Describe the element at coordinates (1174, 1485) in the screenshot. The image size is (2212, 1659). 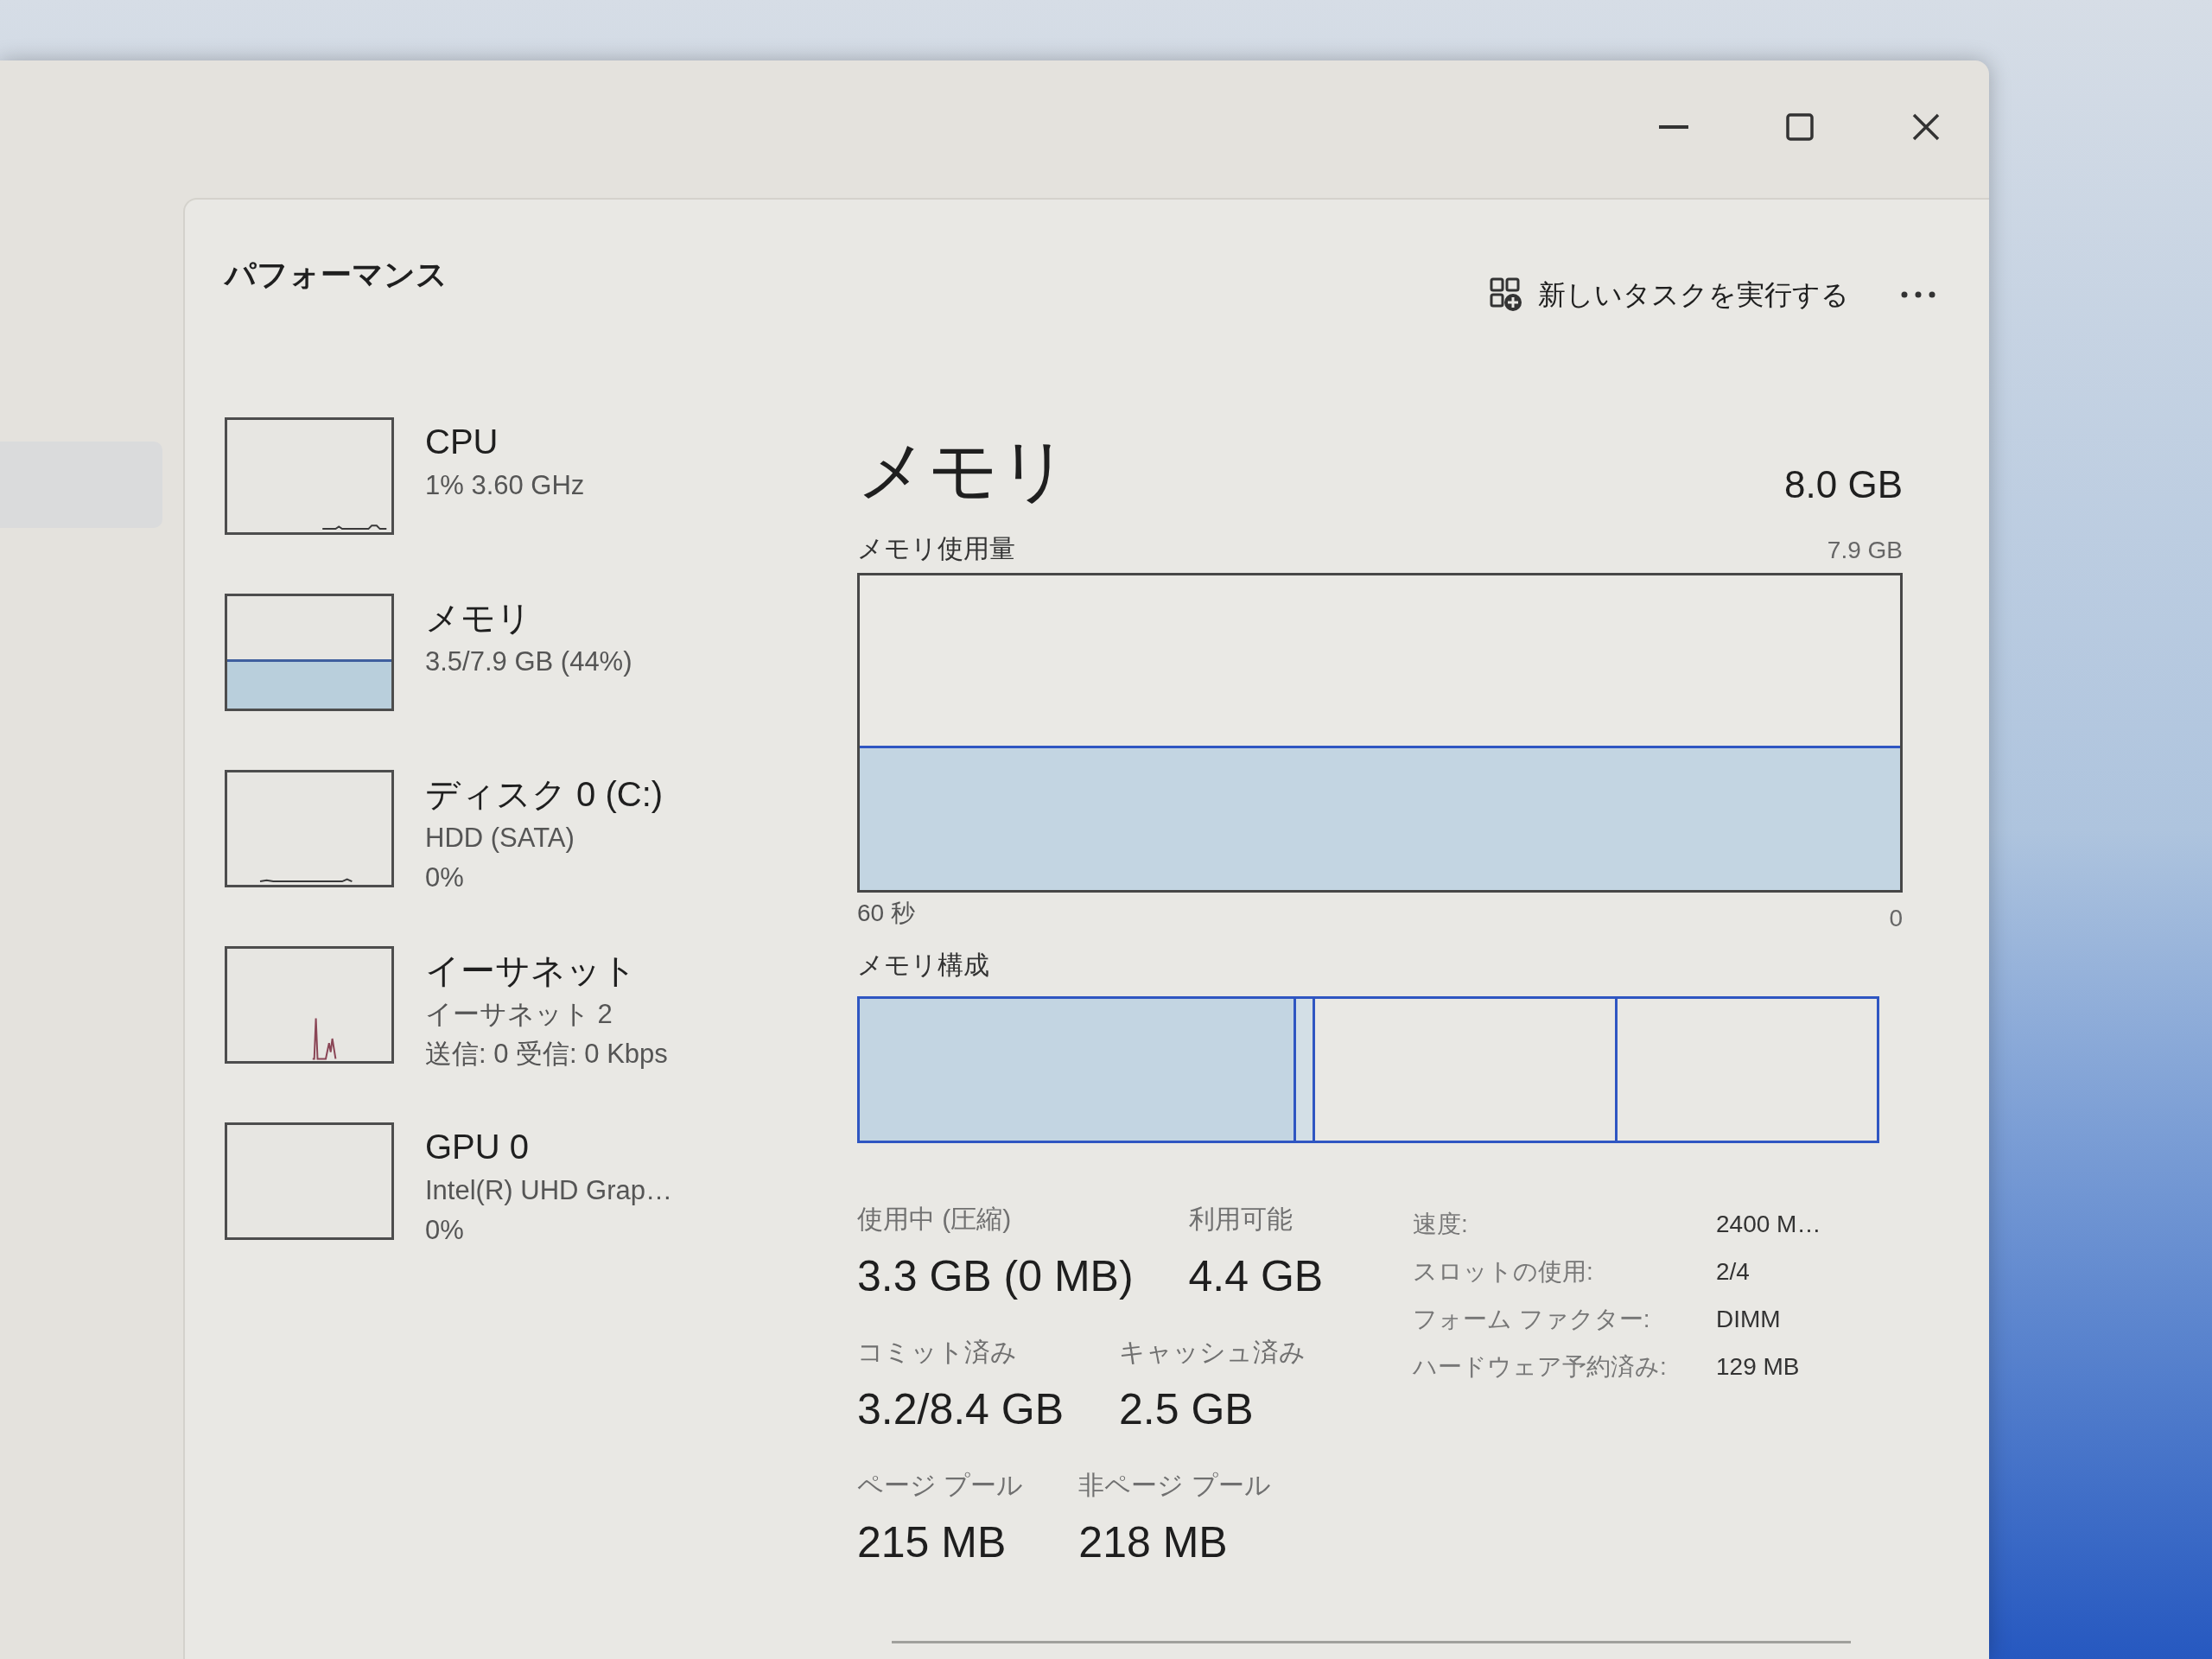
I see `stat-label: 非ページ プール` at that location.